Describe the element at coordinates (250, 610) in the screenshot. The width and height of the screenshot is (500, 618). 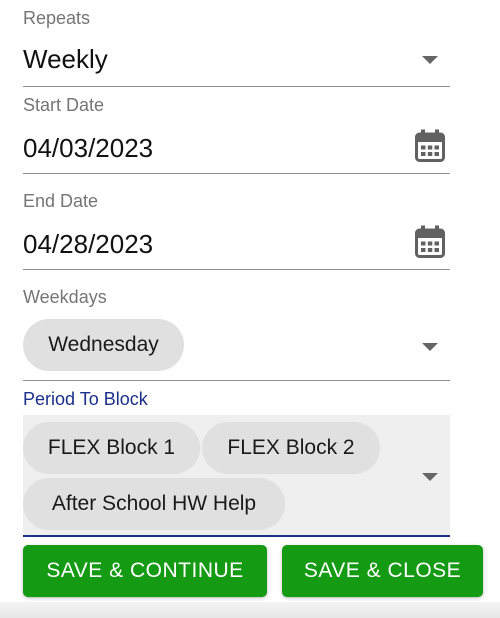
I see `bottom-shade` at that location.